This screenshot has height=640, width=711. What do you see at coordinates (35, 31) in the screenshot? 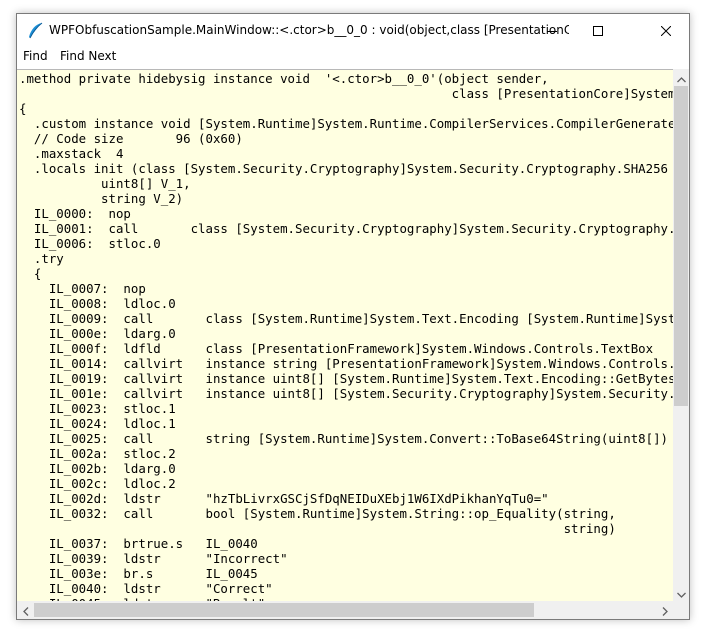
I see `feather-pen-icon` at bounding box center [35, 31].